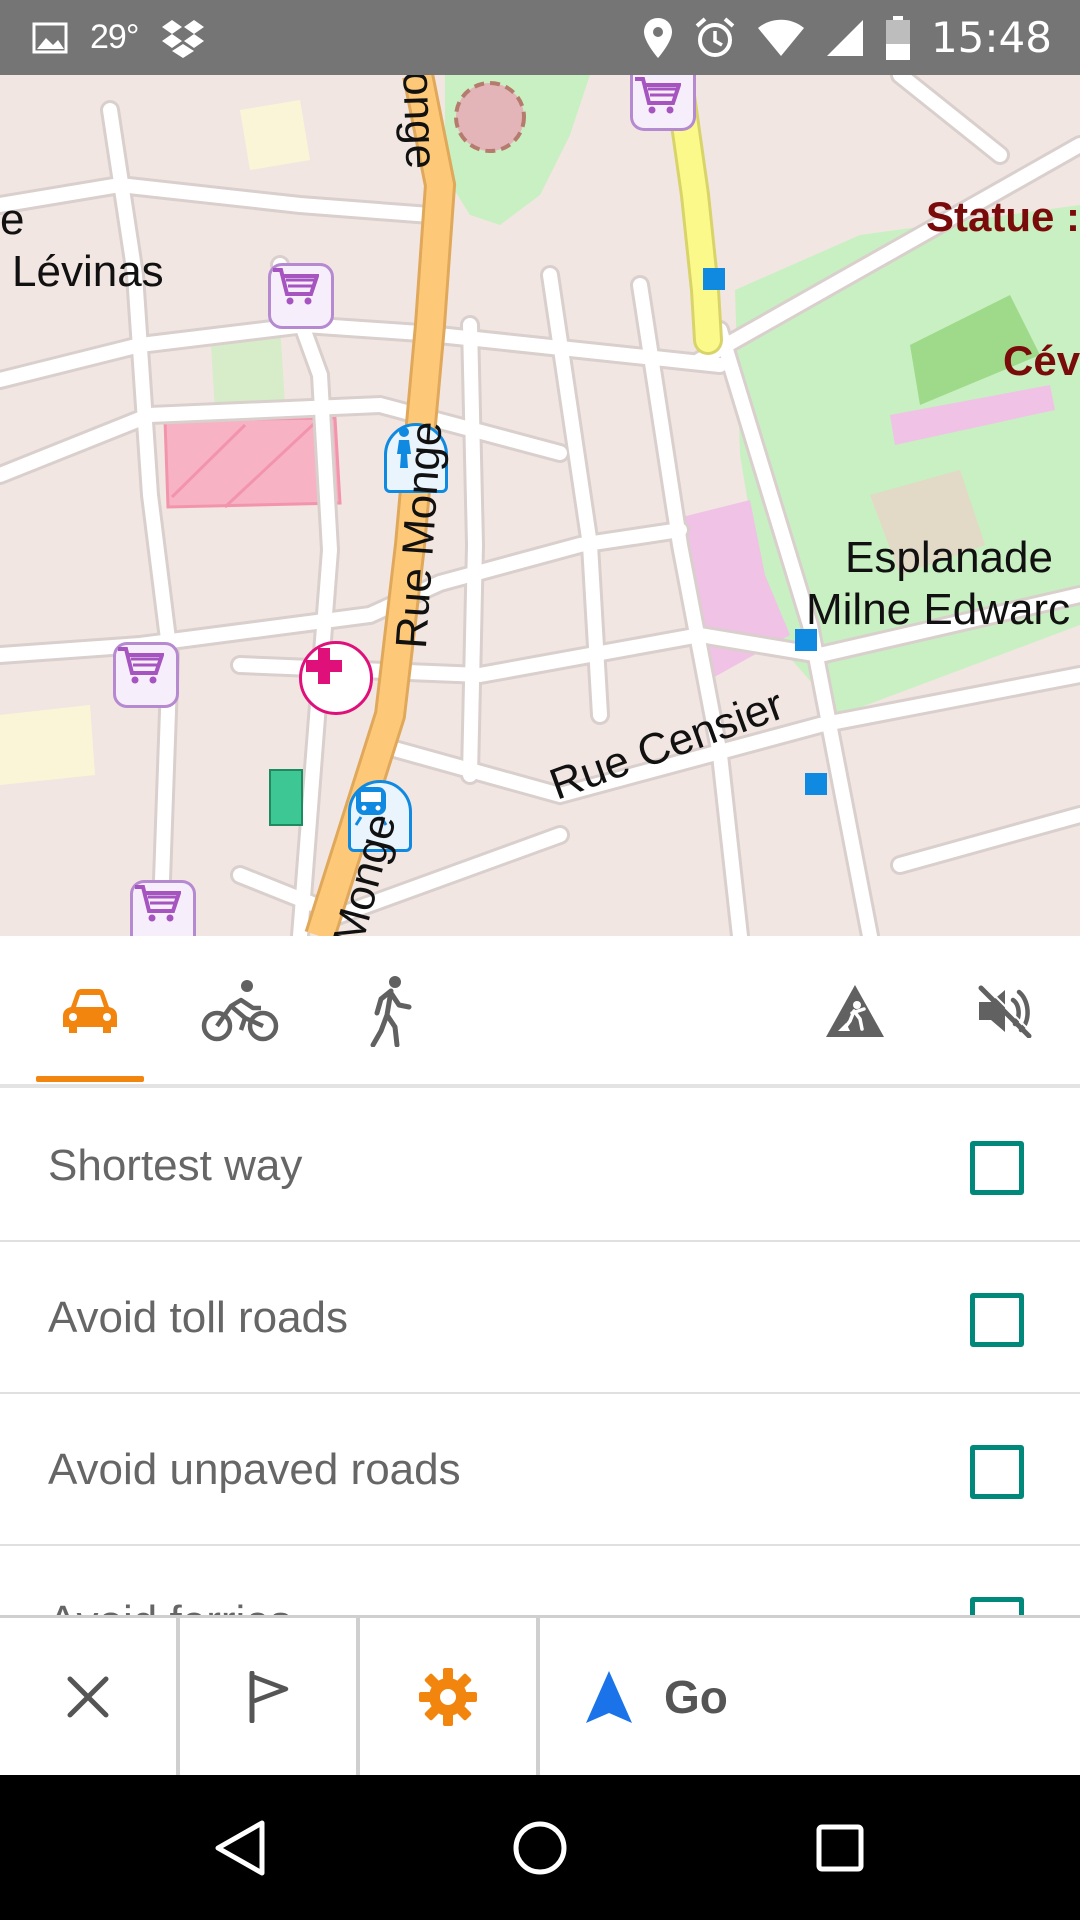  I want to click on battery-icon, so click(898, 38).